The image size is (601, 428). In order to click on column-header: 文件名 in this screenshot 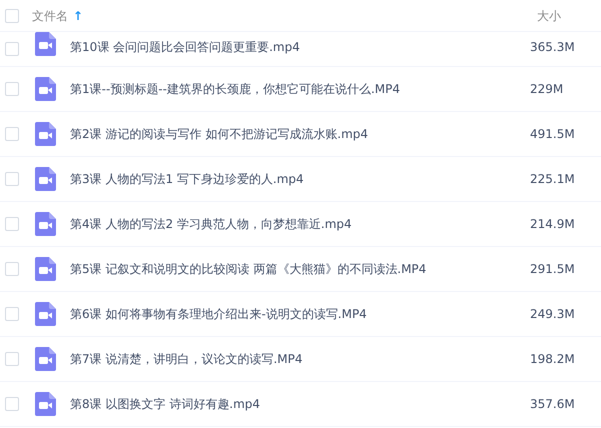, I will do `click(50, 15)`.